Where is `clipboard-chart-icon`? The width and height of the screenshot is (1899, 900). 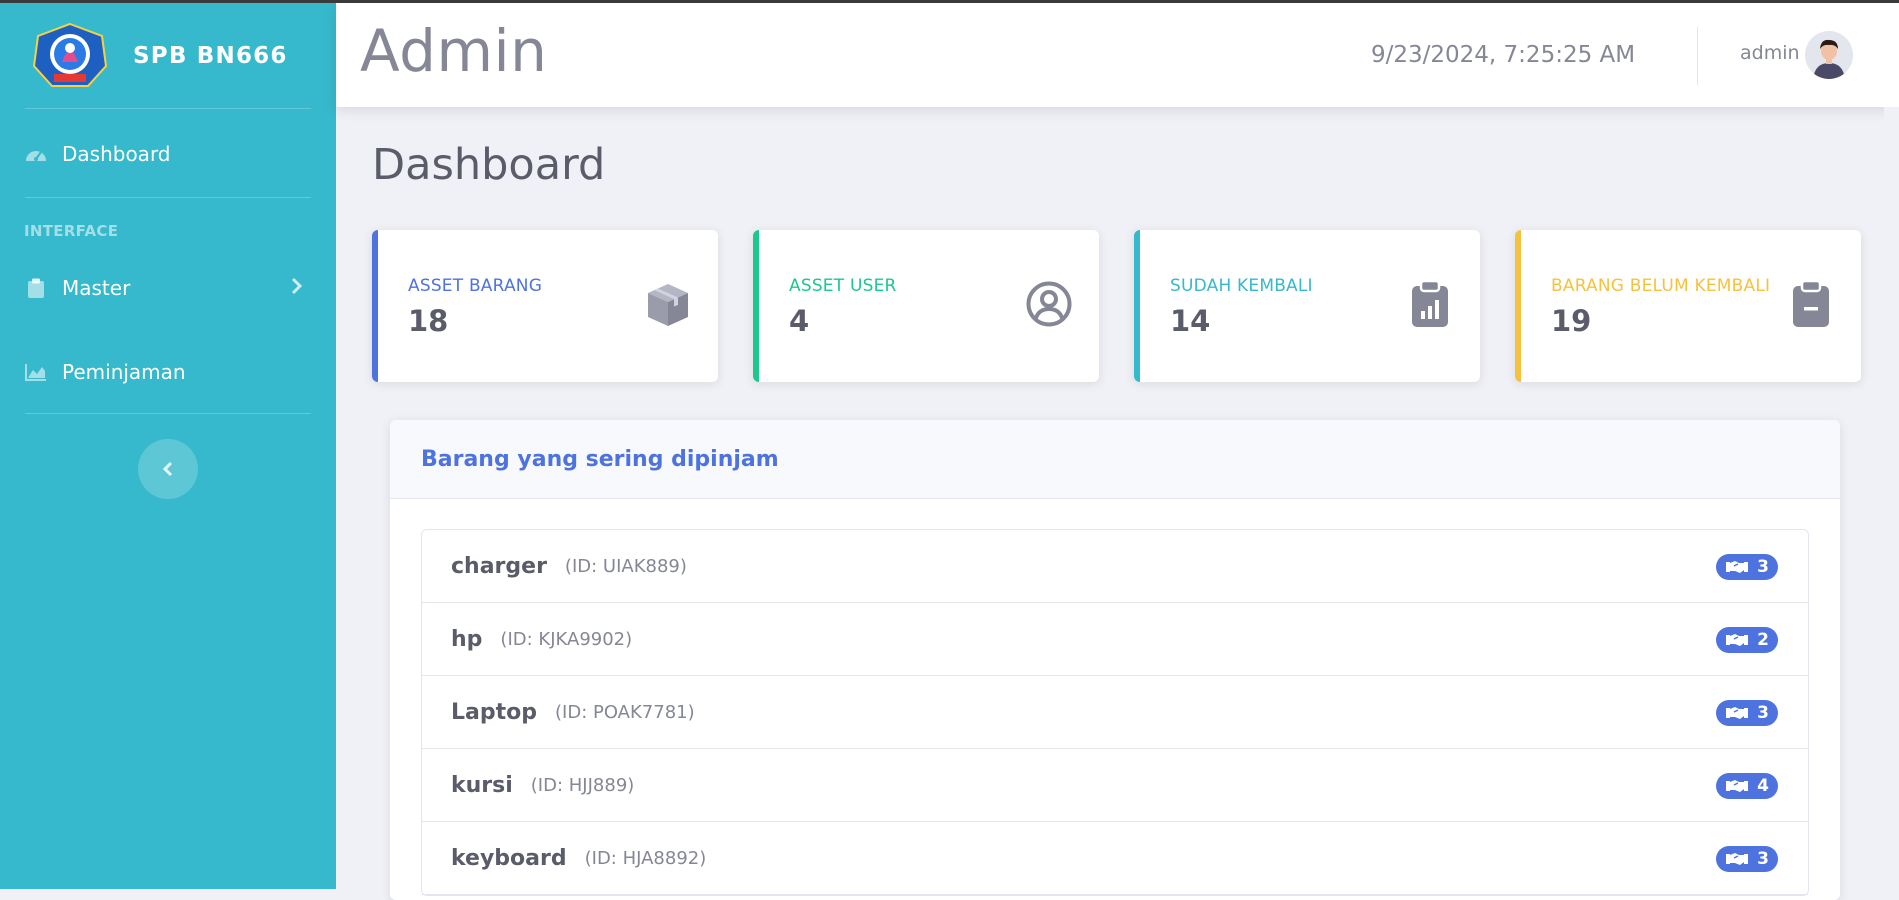
clipboard-chart-icon is located at coordinates (1430, 303).